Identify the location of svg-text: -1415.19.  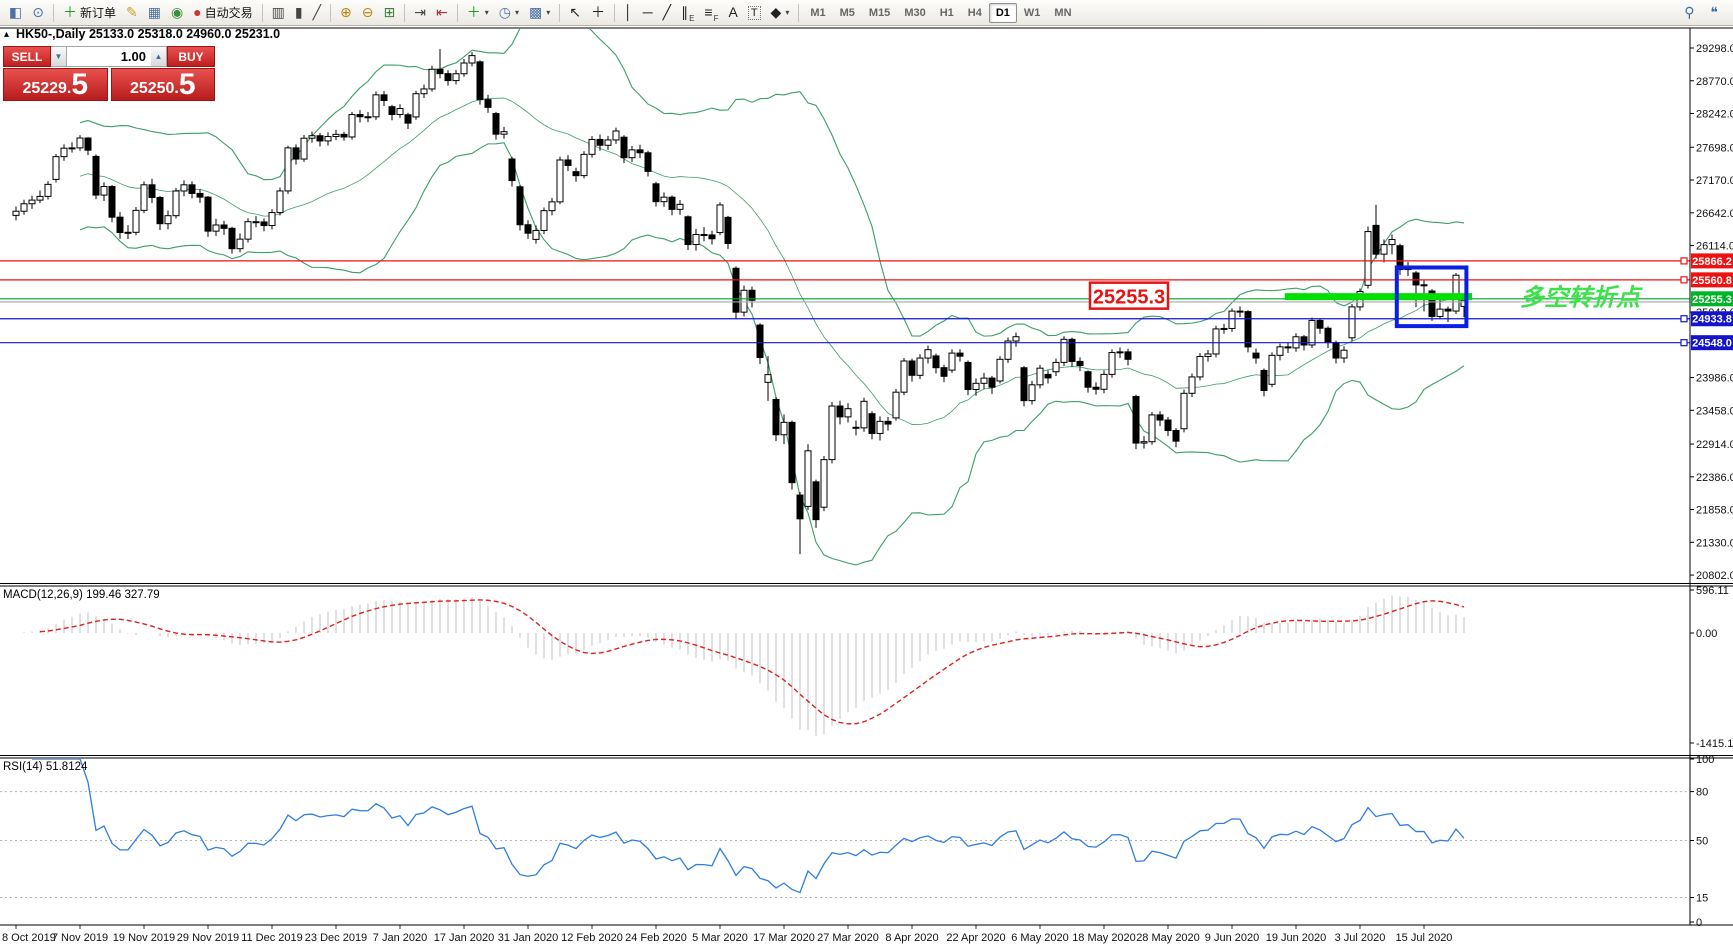
(1714, 744).